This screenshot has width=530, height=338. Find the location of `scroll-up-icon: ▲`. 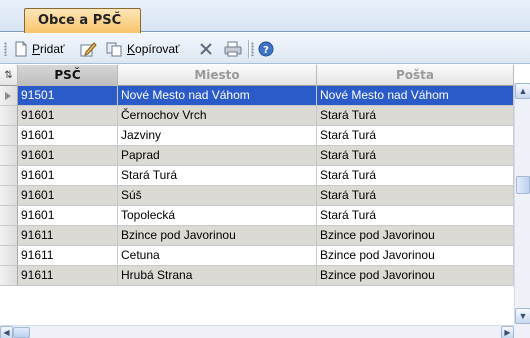

scroll-up-icon: ▲ is located at coordinates (522, 91).